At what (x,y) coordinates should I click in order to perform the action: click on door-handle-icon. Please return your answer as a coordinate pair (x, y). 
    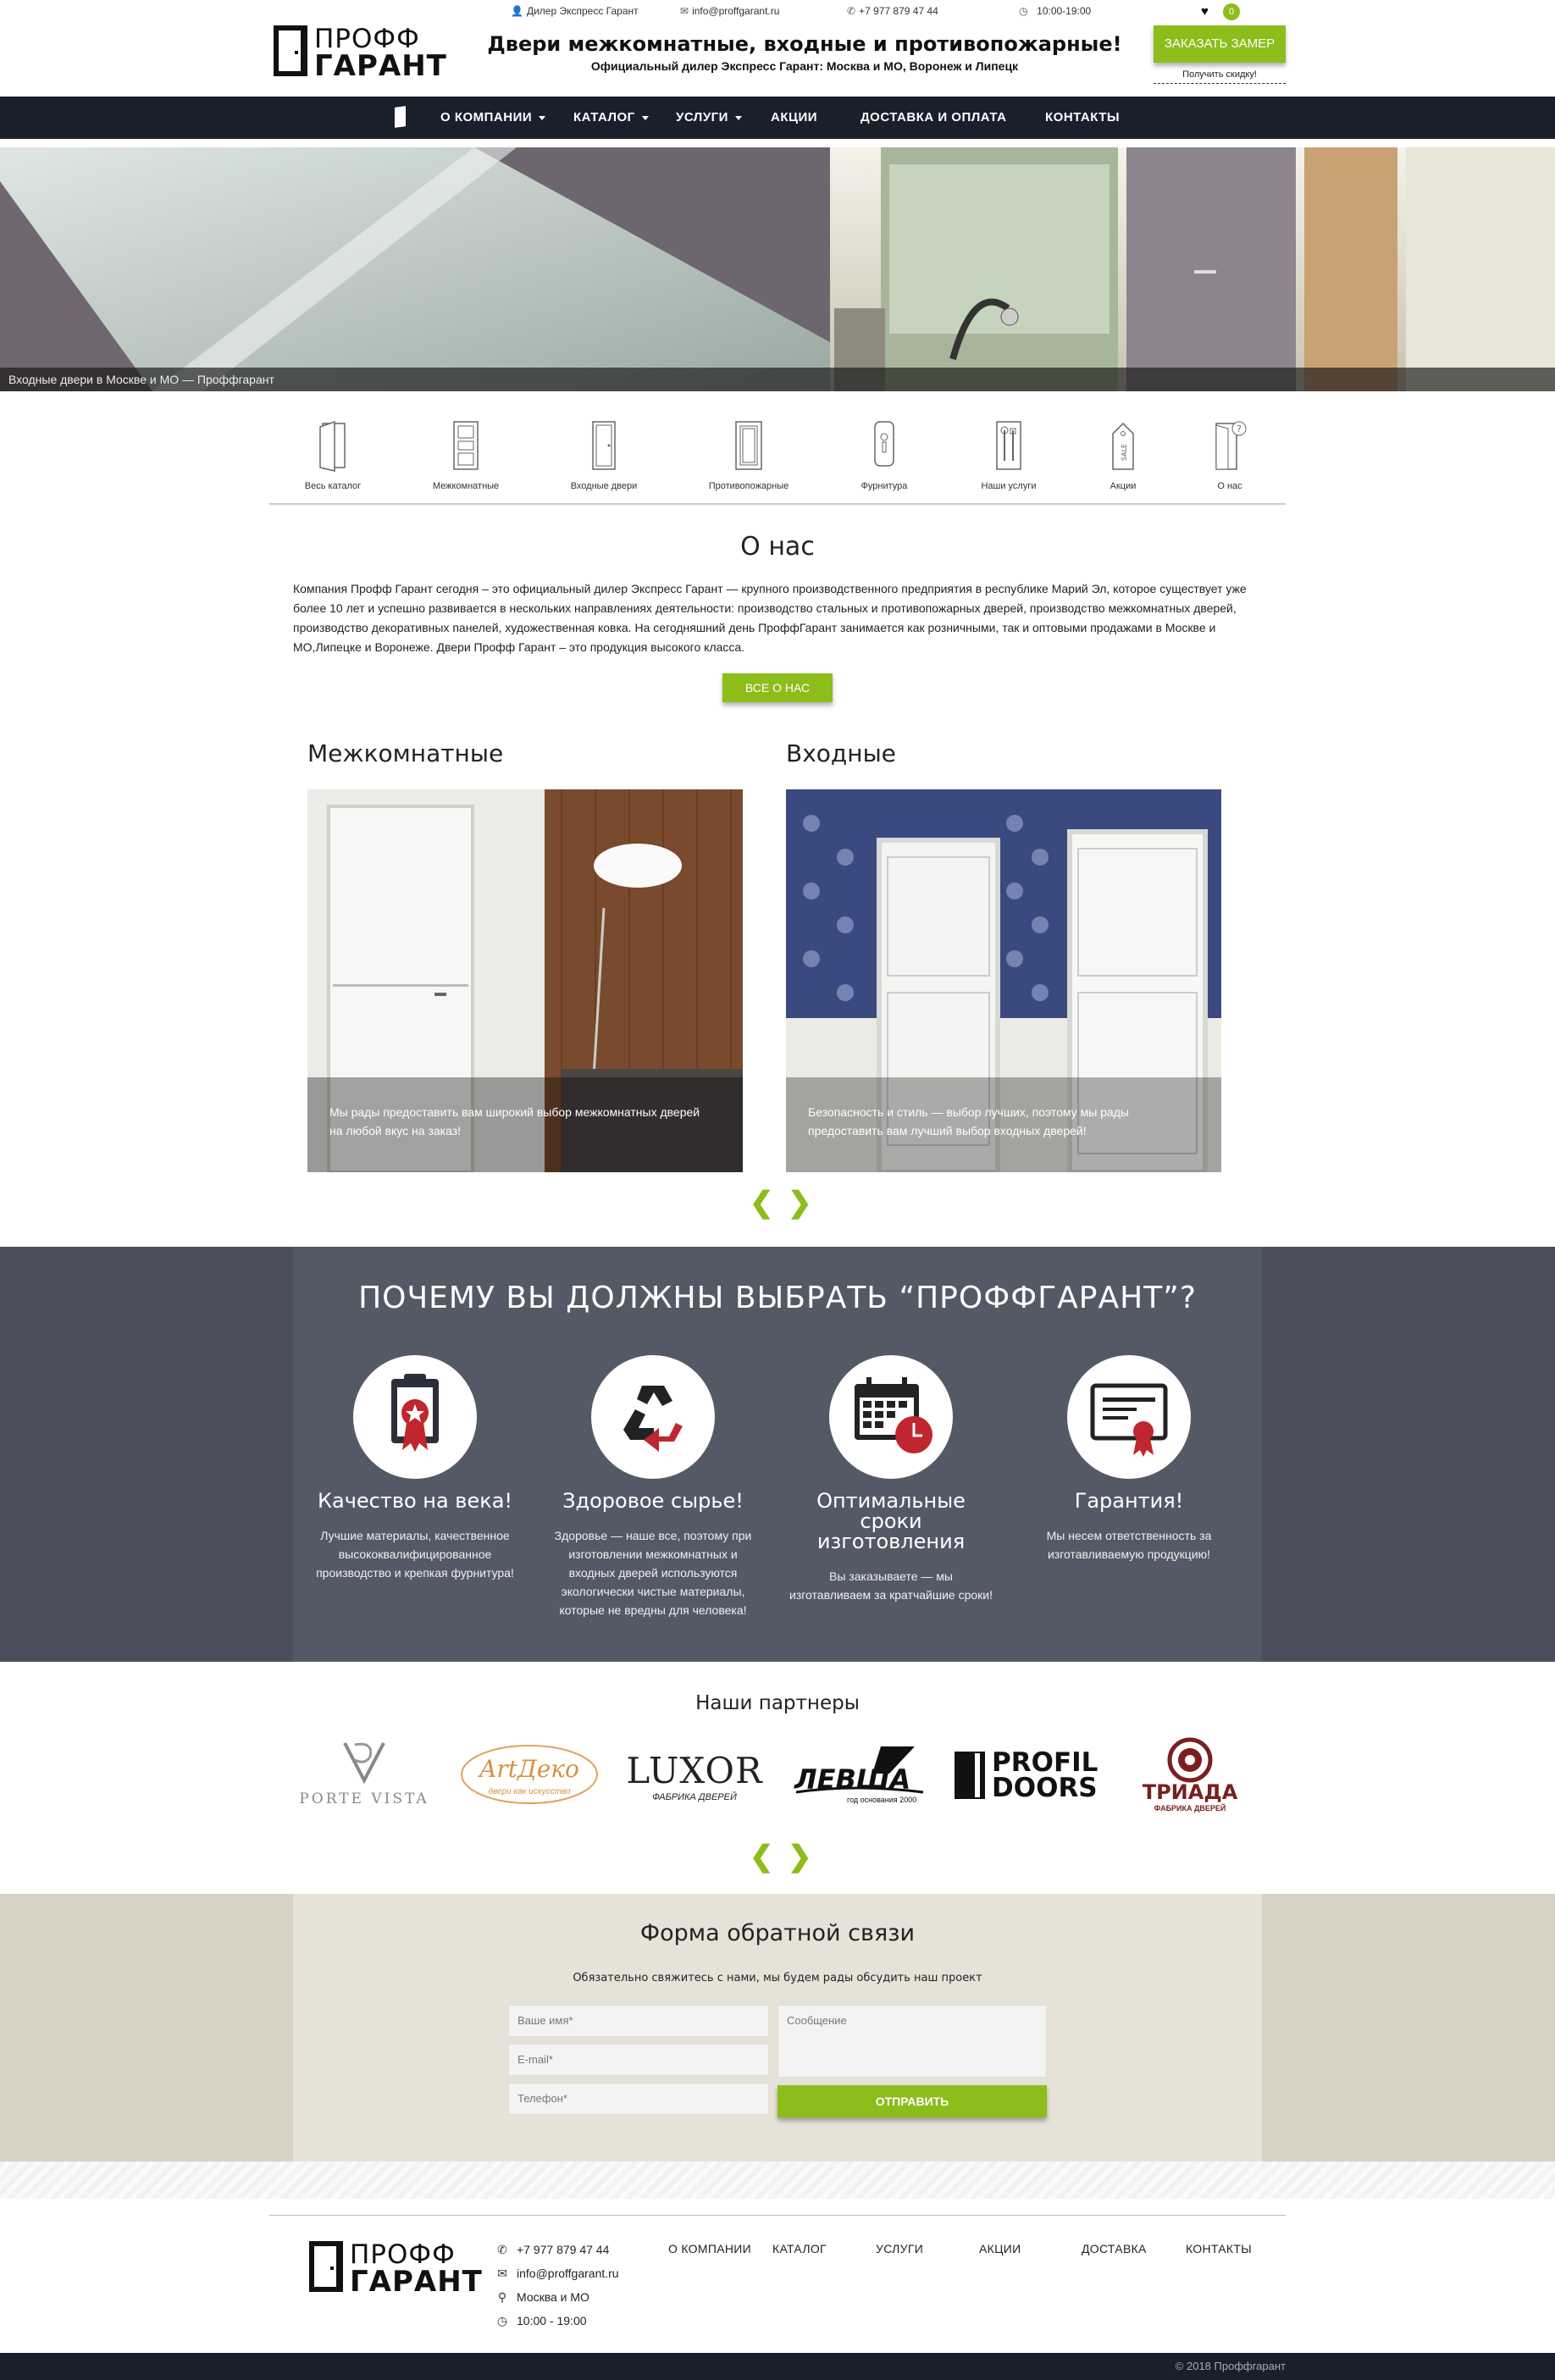
    Looking at the image, I should click on (884, 444).